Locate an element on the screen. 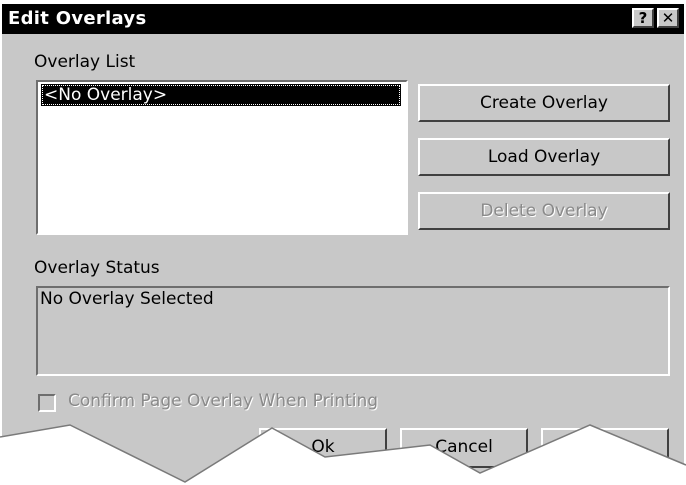 The width and height of the screenshot is (686, 485). title-bar: Edit Overlays ? ✕ is located at coordinates (343, 19).